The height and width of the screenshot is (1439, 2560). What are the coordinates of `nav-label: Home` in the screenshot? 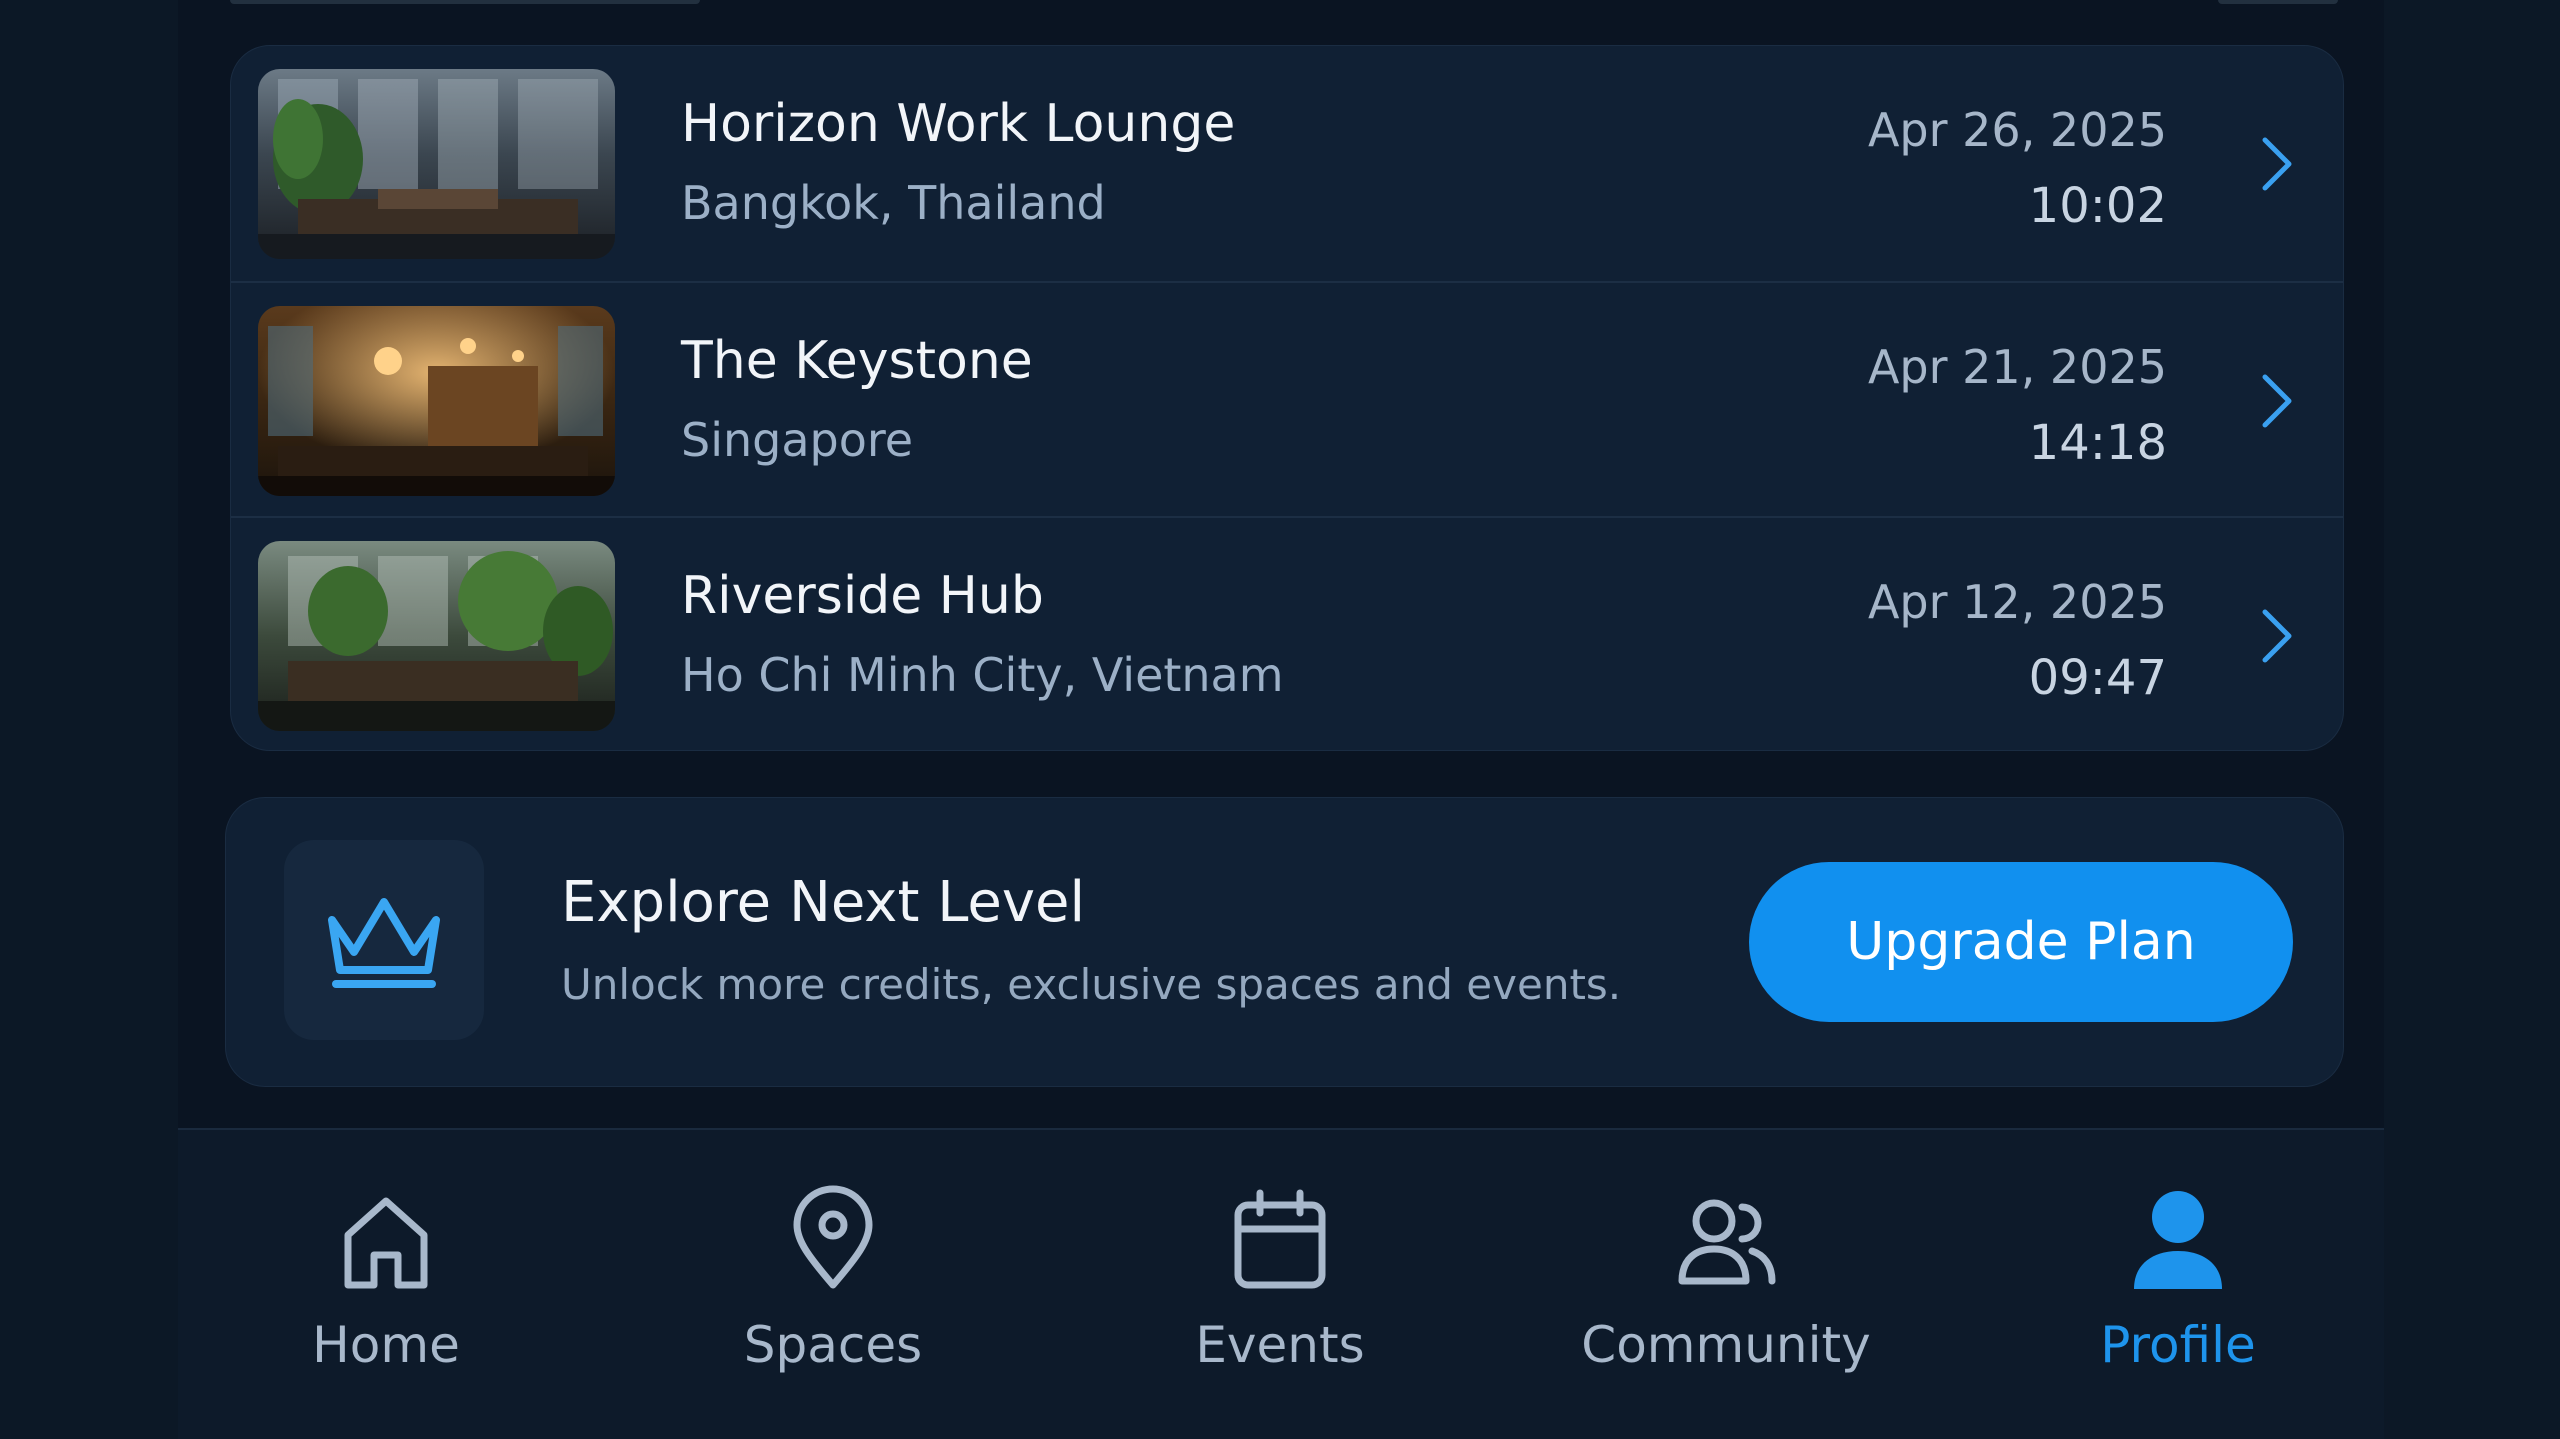 It's located at (386, 1345).